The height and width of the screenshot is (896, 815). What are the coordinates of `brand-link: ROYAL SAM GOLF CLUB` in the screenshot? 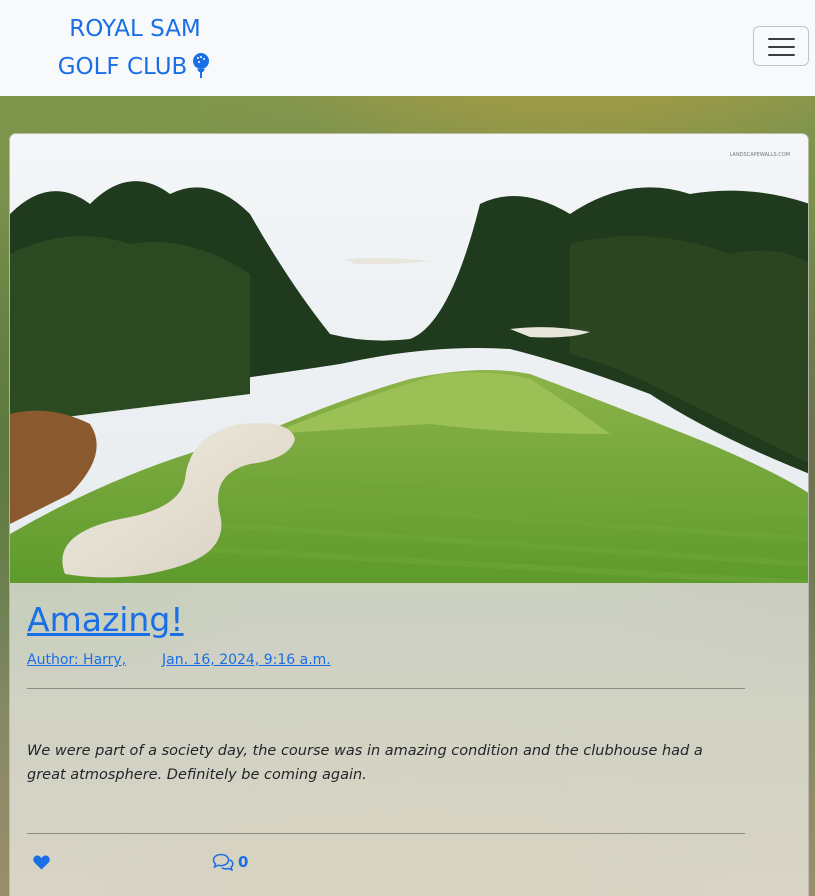 It's located at (135, 50).